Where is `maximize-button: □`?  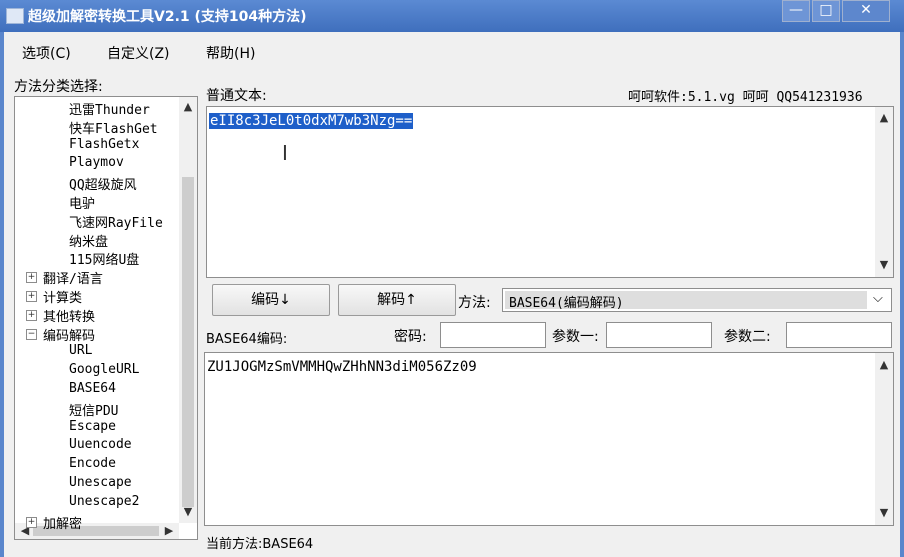
maximize-button: □ is located at coordinates (826, 11).